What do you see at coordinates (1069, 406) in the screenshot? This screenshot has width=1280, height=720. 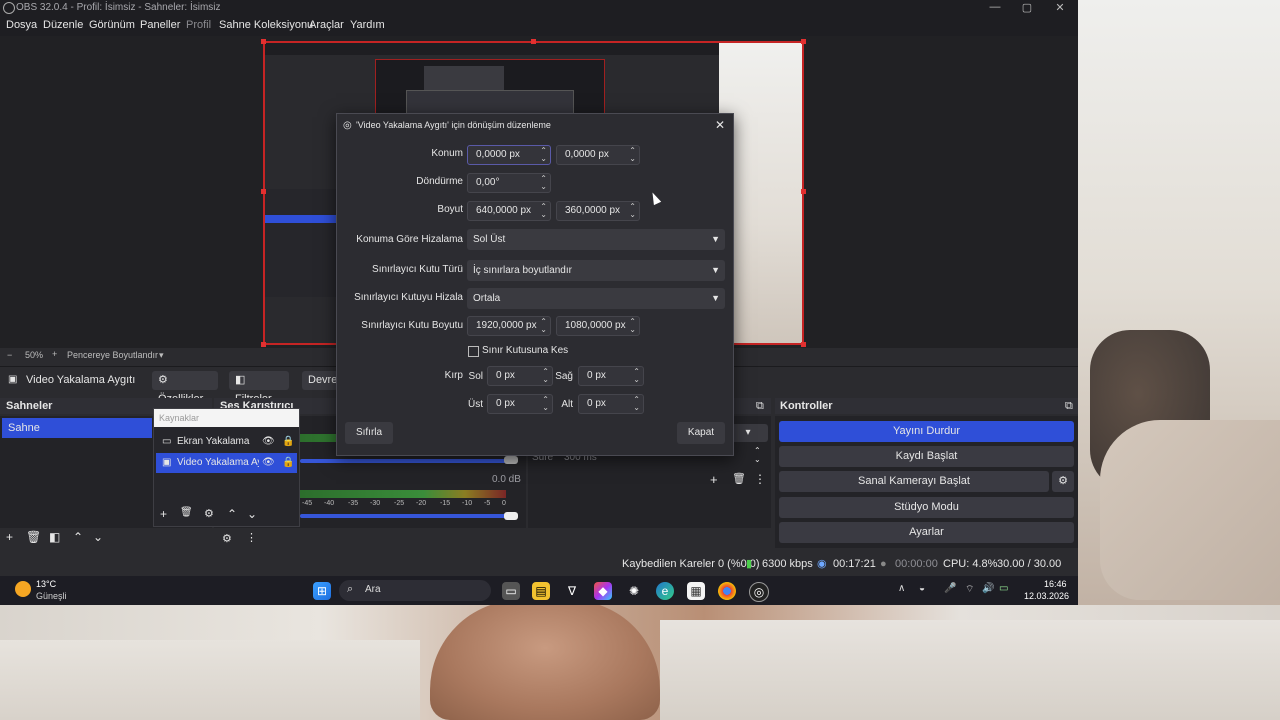 I see `undock-controls-icon: ⧉` at bounding box center [1069, 406].